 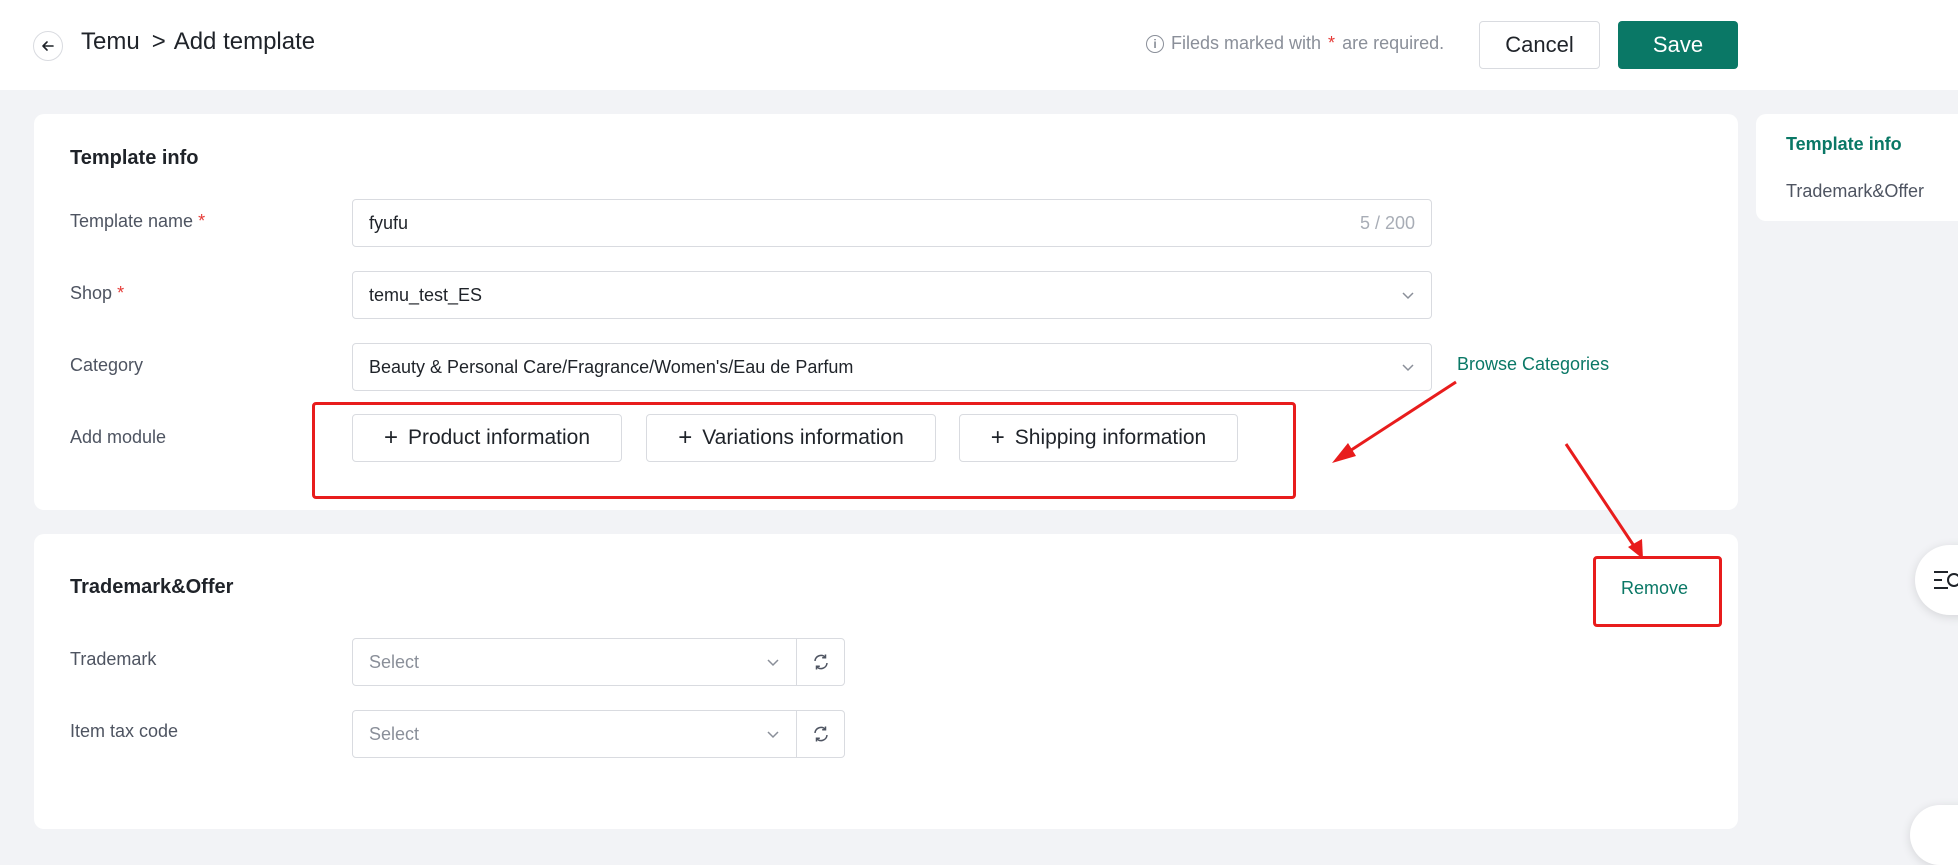 What do you see at coordinates (1539, 45) in the screenshot?
I see `cancel-button: Cancel` at bounding box center [1539, 45].